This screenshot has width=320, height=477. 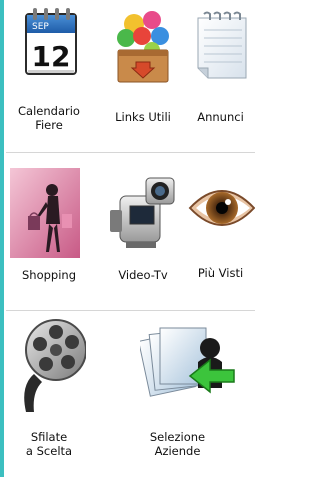 I want to click on tile-label: Selezione Aziende, so click(x=177, y=444).